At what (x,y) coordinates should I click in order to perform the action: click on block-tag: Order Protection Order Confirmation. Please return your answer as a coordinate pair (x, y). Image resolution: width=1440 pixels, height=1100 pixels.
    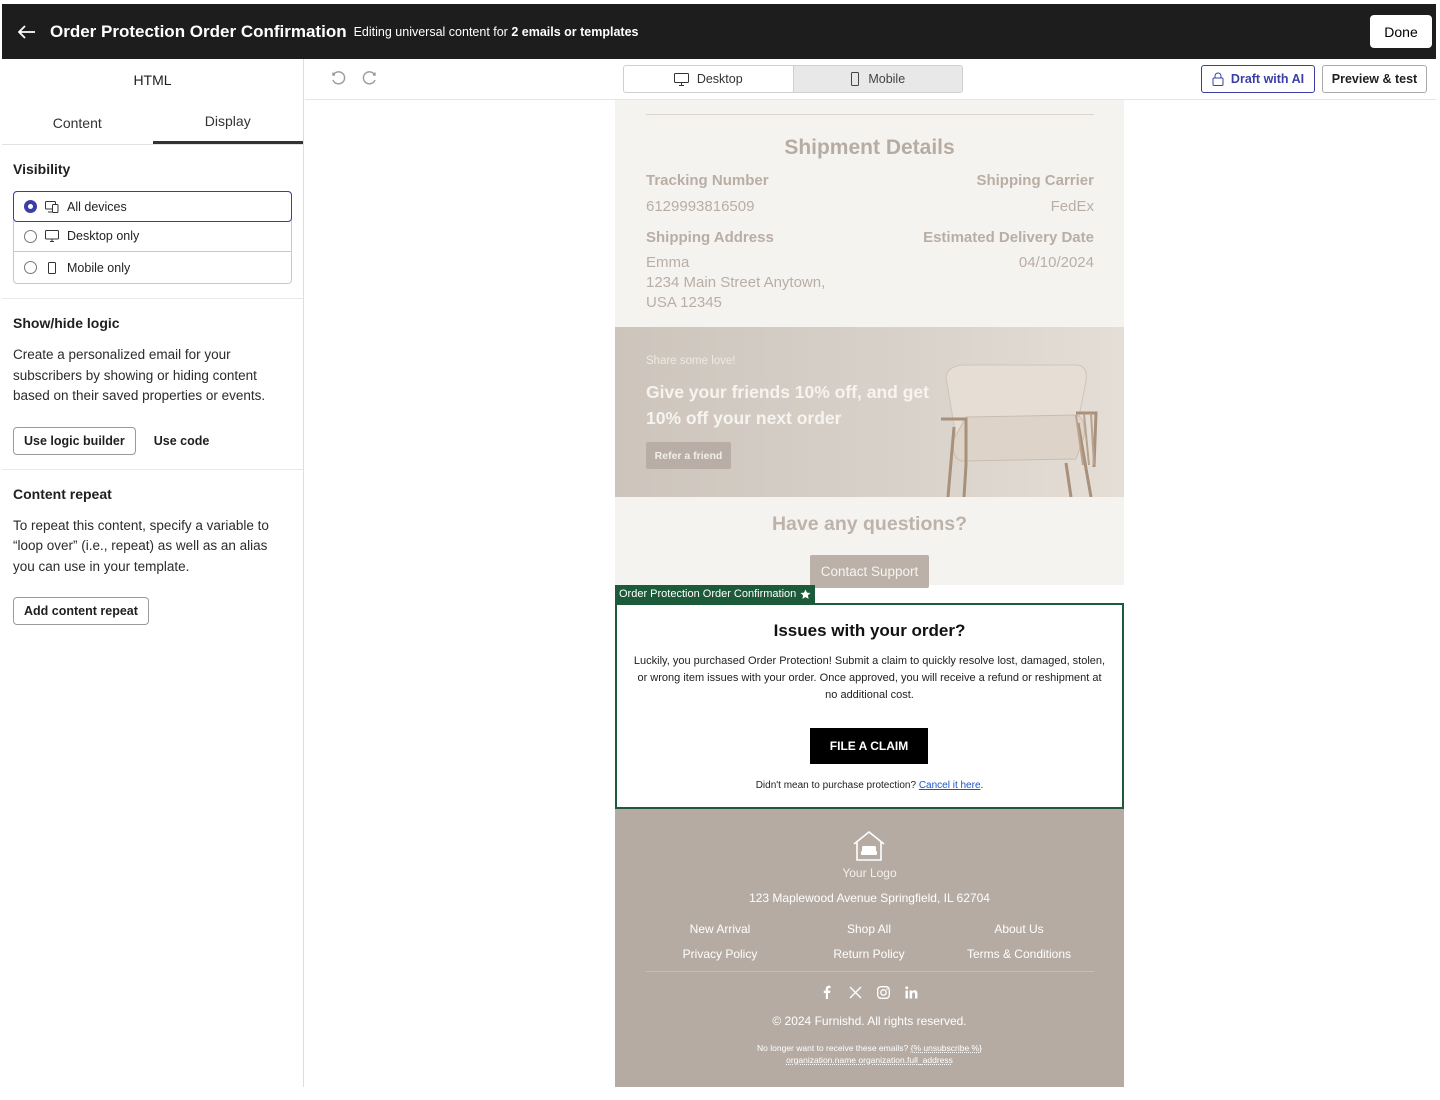
    Looking at the image, I should click on (715, 594).